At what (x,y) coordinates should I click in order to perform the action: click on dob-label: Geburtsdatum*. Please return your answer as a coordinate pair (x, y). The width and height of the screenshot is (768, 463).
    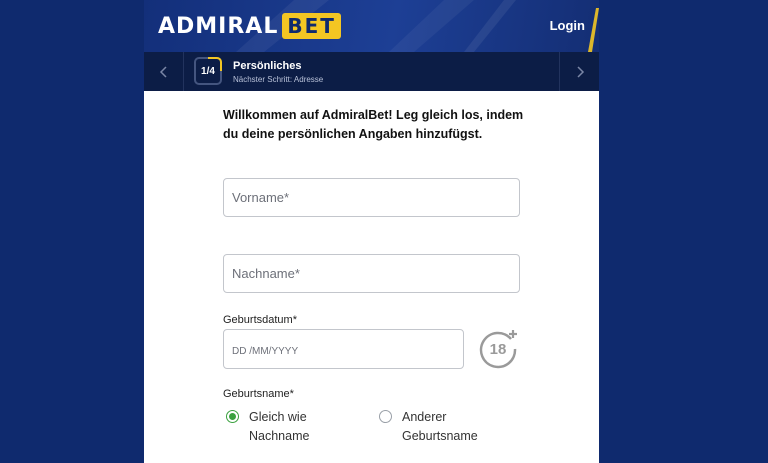
    Looking at the image, I should click on (260, 320).